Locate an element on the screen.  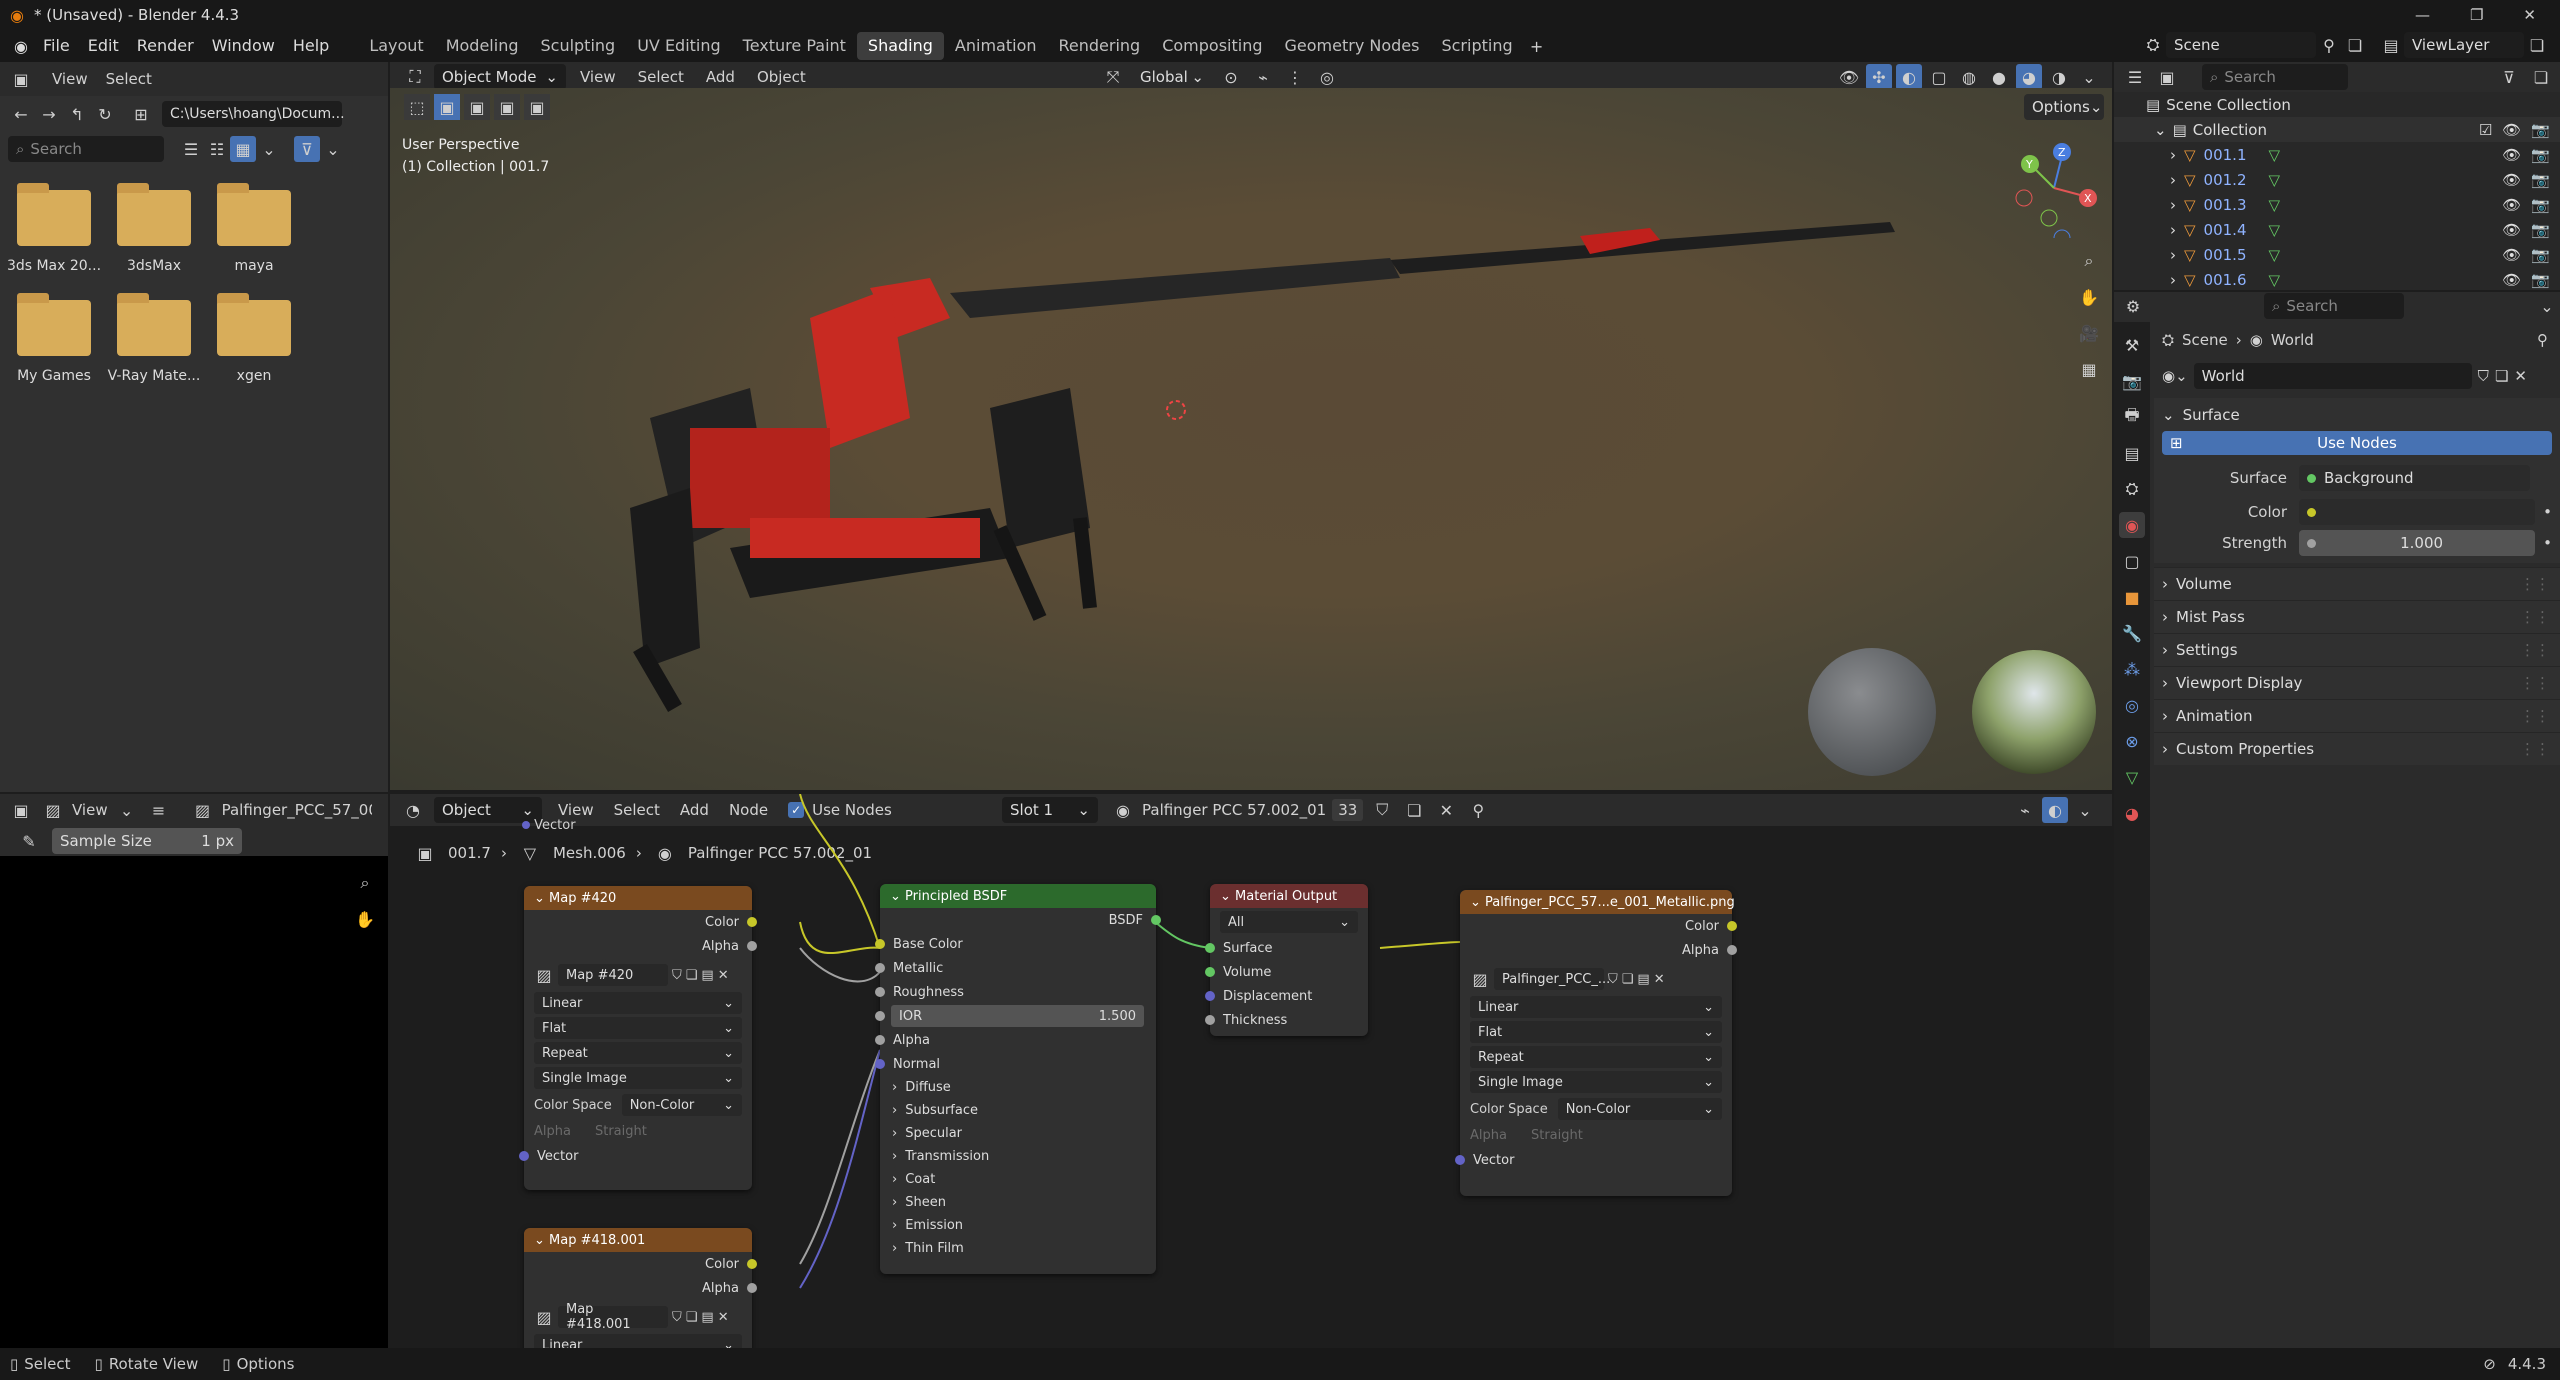
outliner-item: › ▽ 001.6 ▽ 👁 📷 is located at coordinates (2337, 279).